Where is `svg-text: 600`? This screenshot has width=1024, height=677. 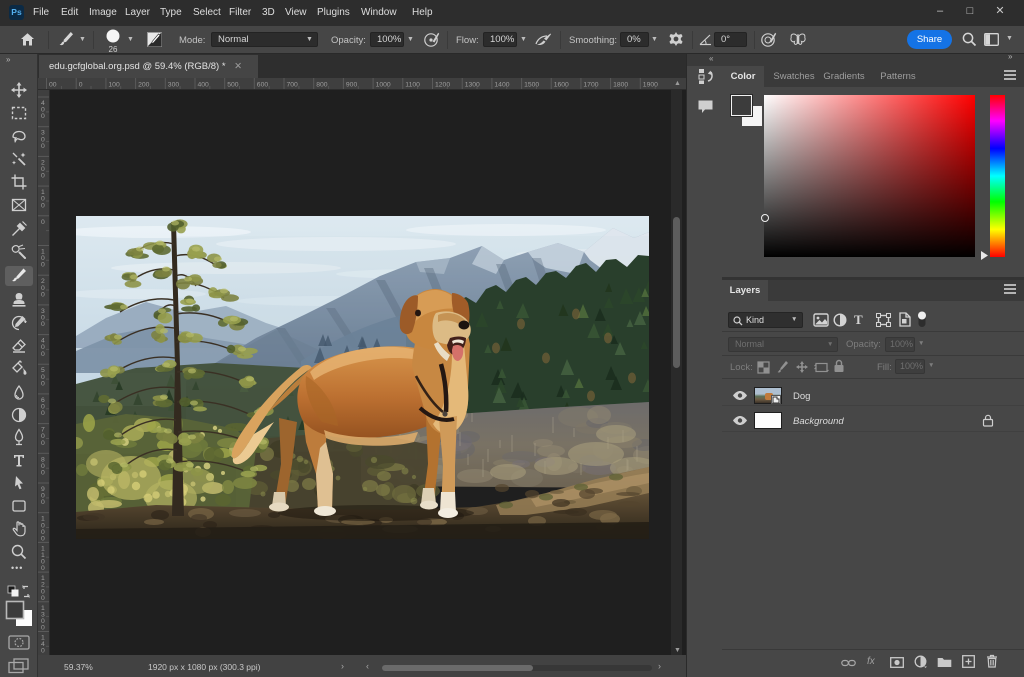
svg-text: 600 is located at coordinates (263, 85).